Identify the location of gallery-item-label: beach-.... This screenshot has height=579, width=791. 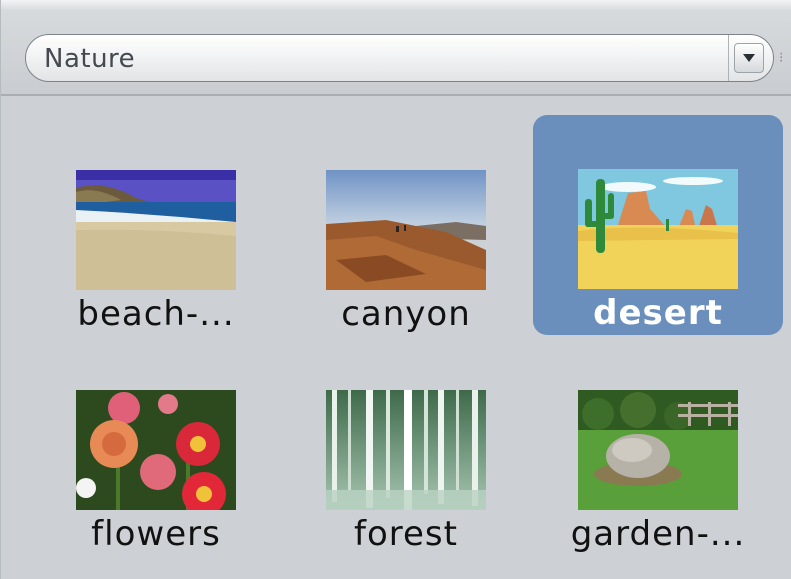
(156, 314).